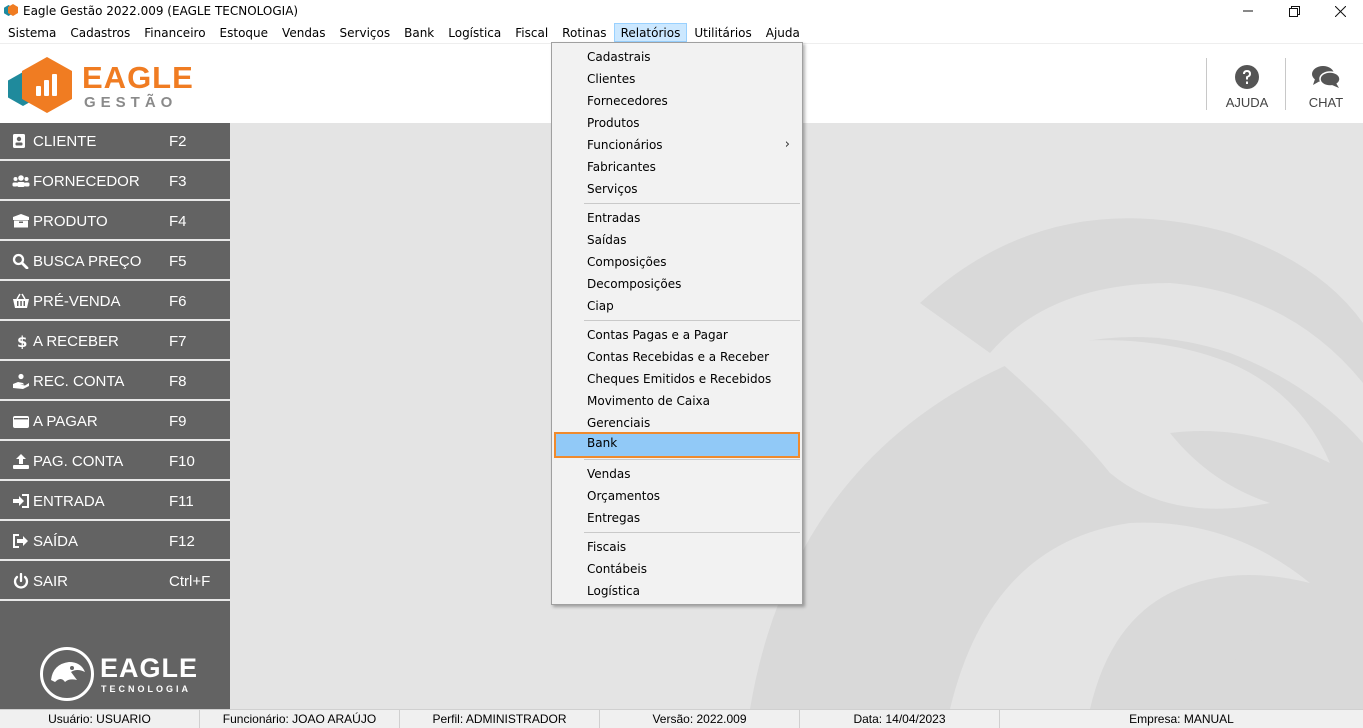  What do you see at coordinates (138, 77) in the screenshot?
I see `logo-word: EAGLE` at bounding box center [138, 77].